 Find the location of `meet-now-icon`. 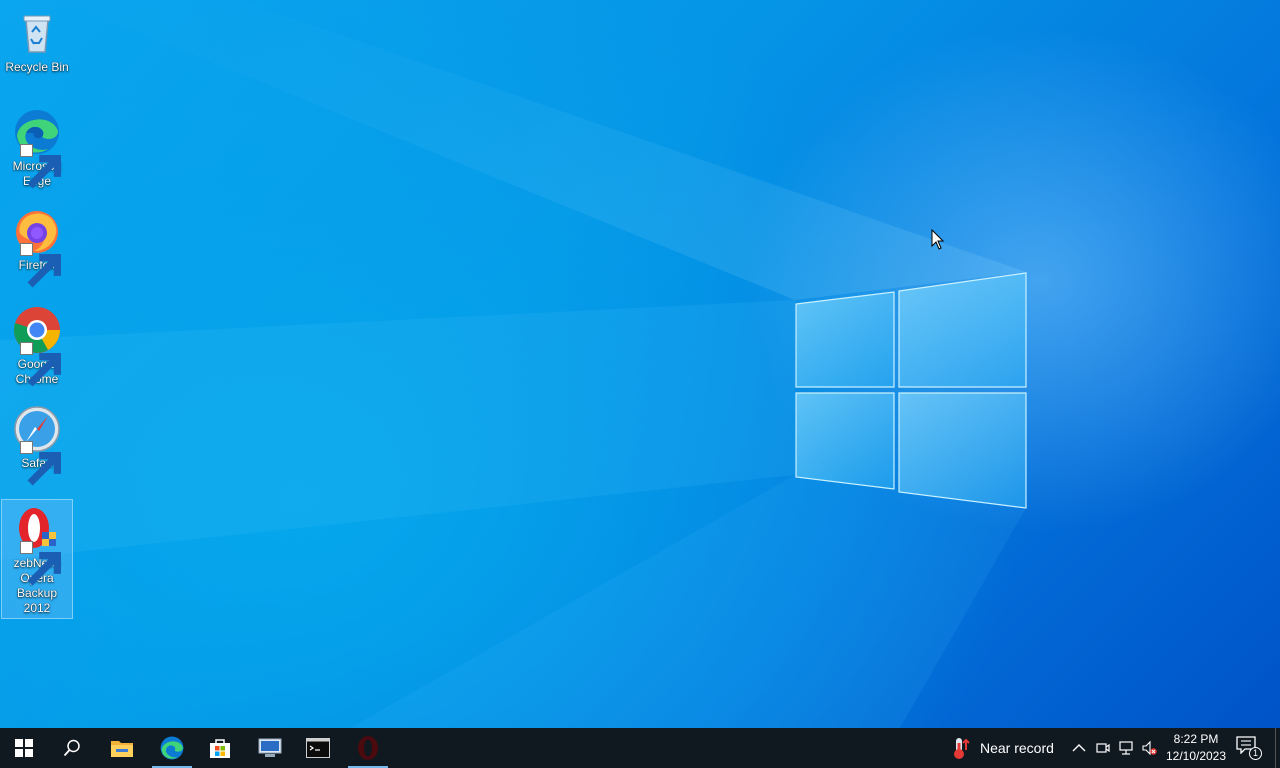

meet-now-icon is located at coordinates (1103, 748).